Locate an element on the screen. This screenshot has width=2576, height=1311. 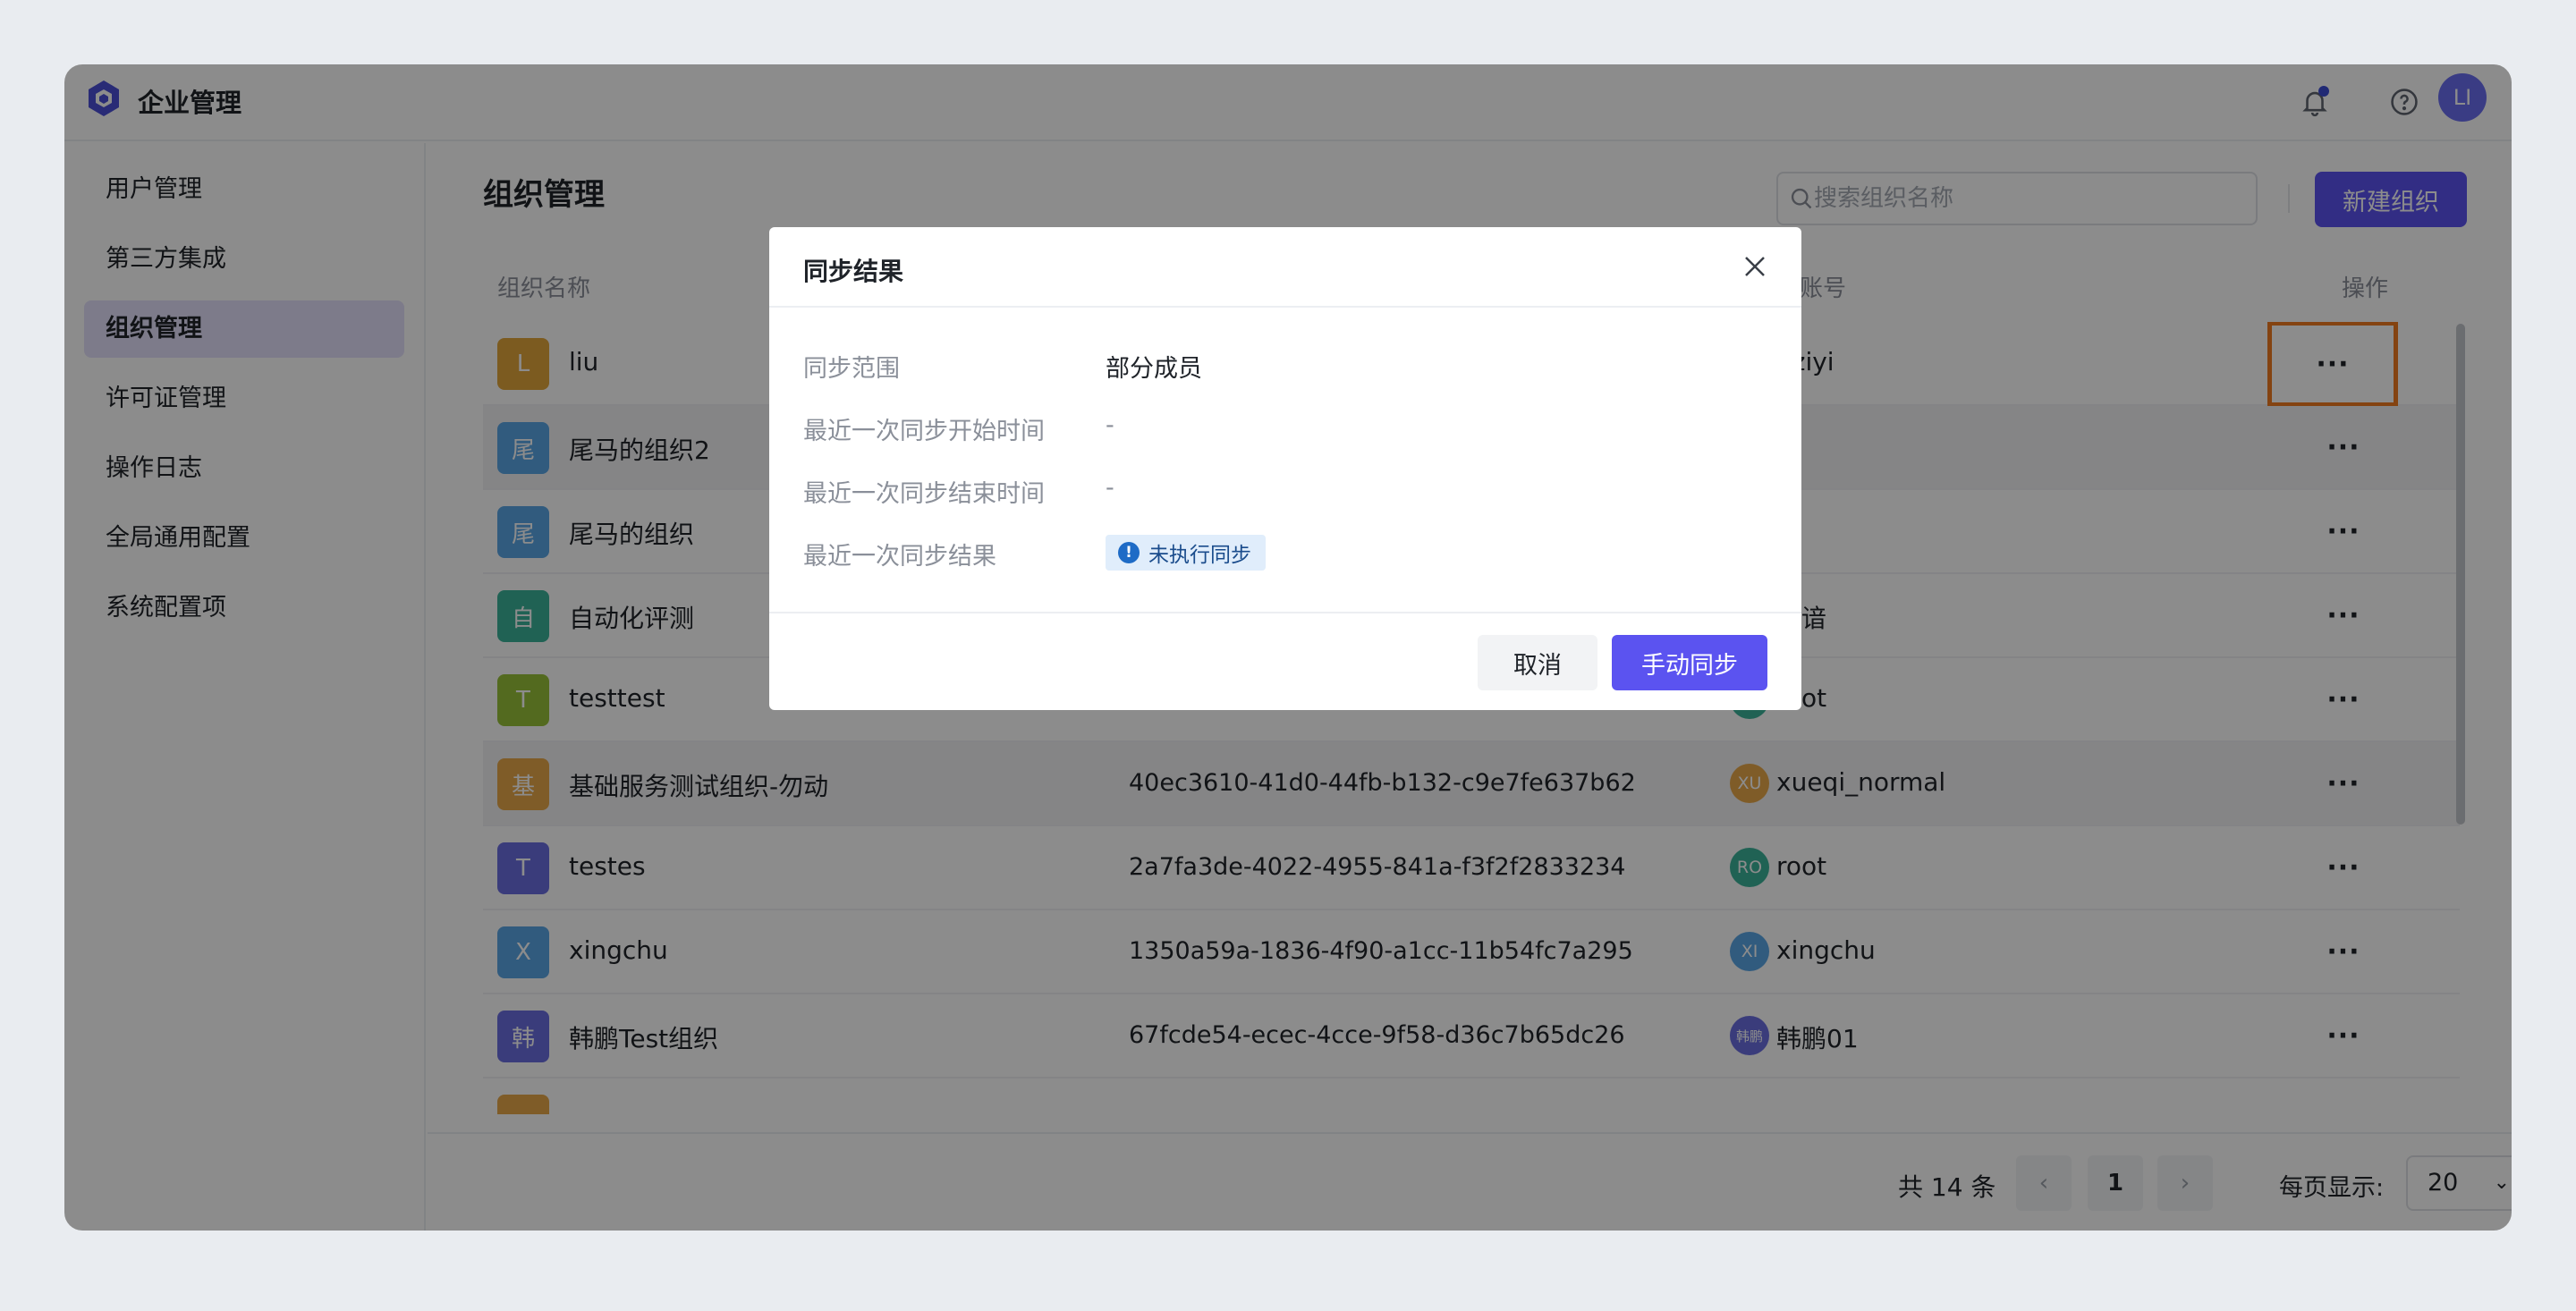
field-value: 部分成员 is located at coordinates (1154, 369).